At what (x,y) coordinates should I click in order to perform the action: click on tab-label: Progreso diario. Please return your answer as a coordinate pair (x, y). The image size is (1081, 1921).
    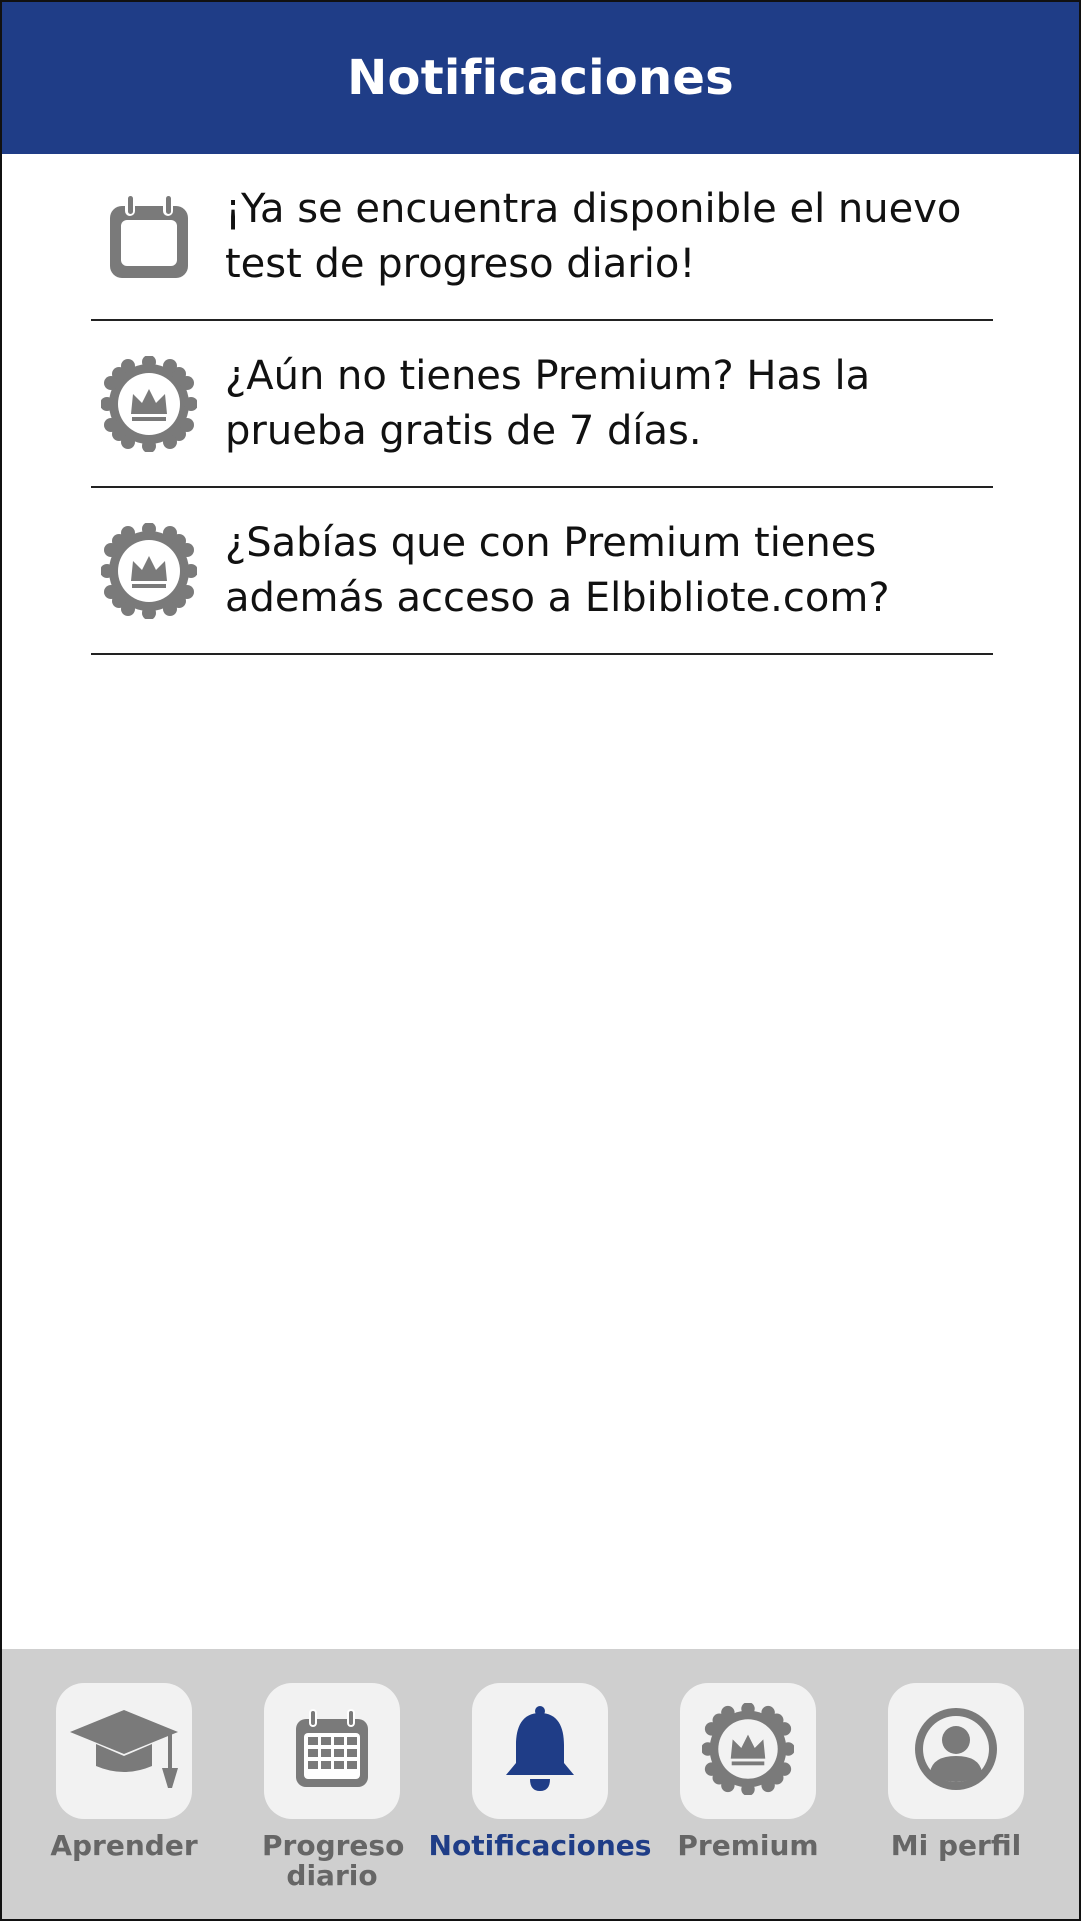
    Looking at the image, I should click on (333, 1860).